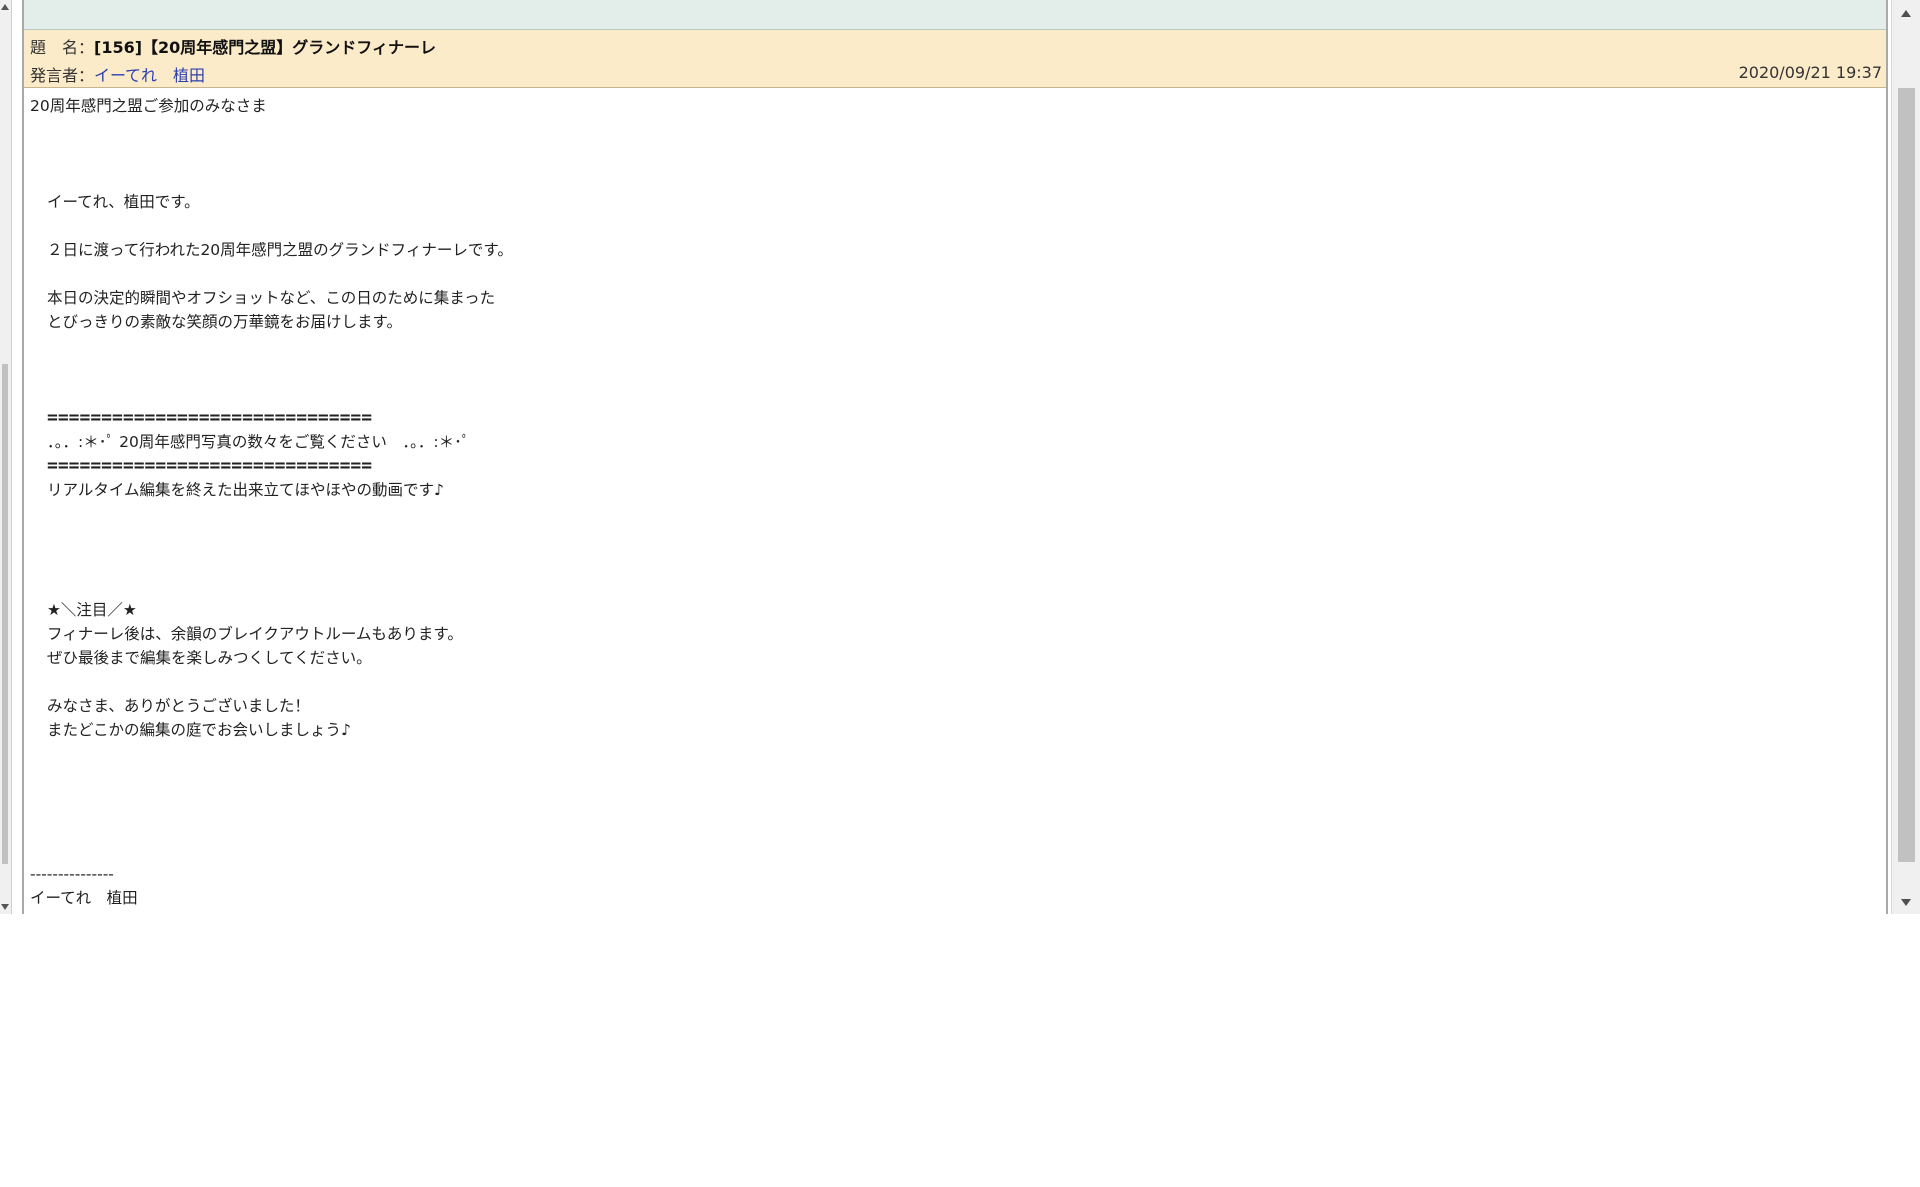 This screenshot has width=1920, height=1187. Describe the element at coordinates (72, 874) in the screenshot. I see `signature-rule: ---------------` at that location.